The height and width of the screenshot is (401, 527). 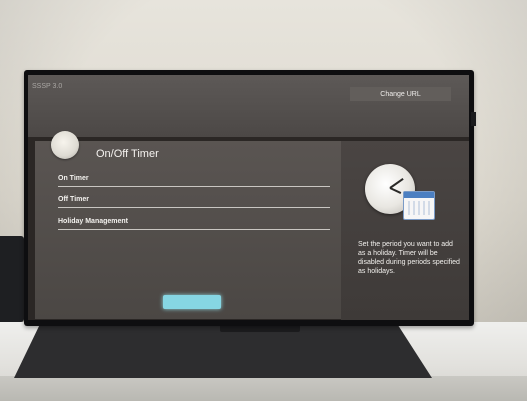 I want to click on menu-item-label: Off Timer, so click(x=73, y=199).